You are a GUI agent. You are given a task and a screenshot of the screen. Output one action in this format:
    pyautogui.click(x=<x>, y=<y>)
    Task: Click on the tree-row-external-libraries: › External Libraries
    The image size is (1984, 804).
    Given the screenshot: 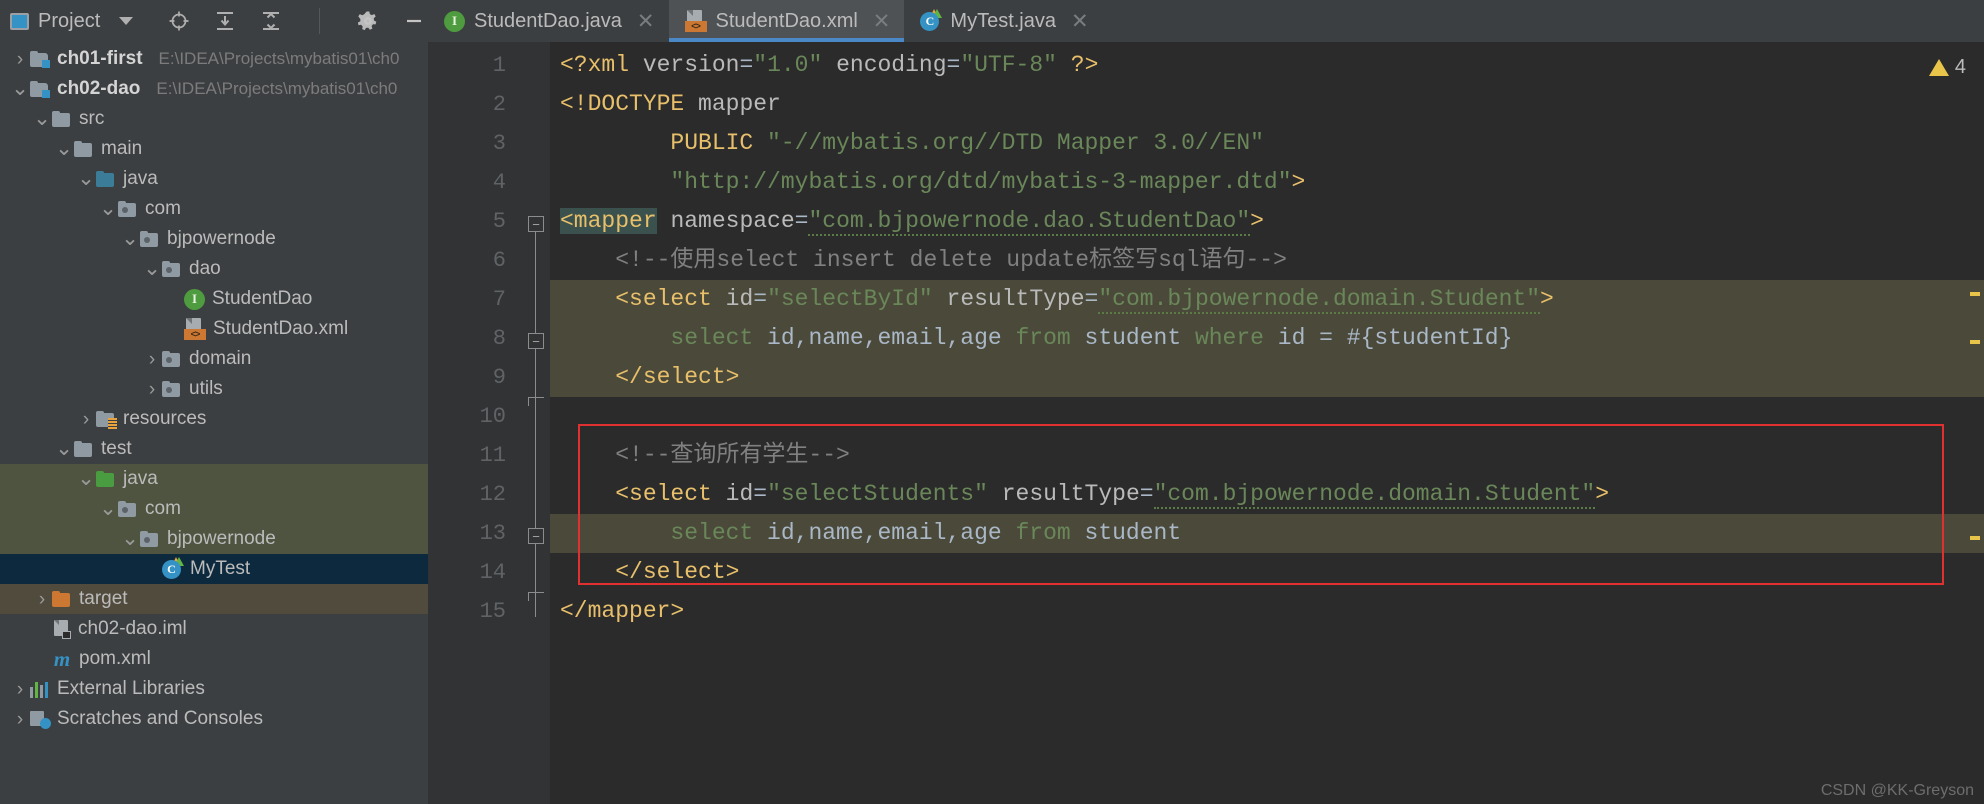 What is the action you would take?
    pyautogui.click(x=214, y=689)
    